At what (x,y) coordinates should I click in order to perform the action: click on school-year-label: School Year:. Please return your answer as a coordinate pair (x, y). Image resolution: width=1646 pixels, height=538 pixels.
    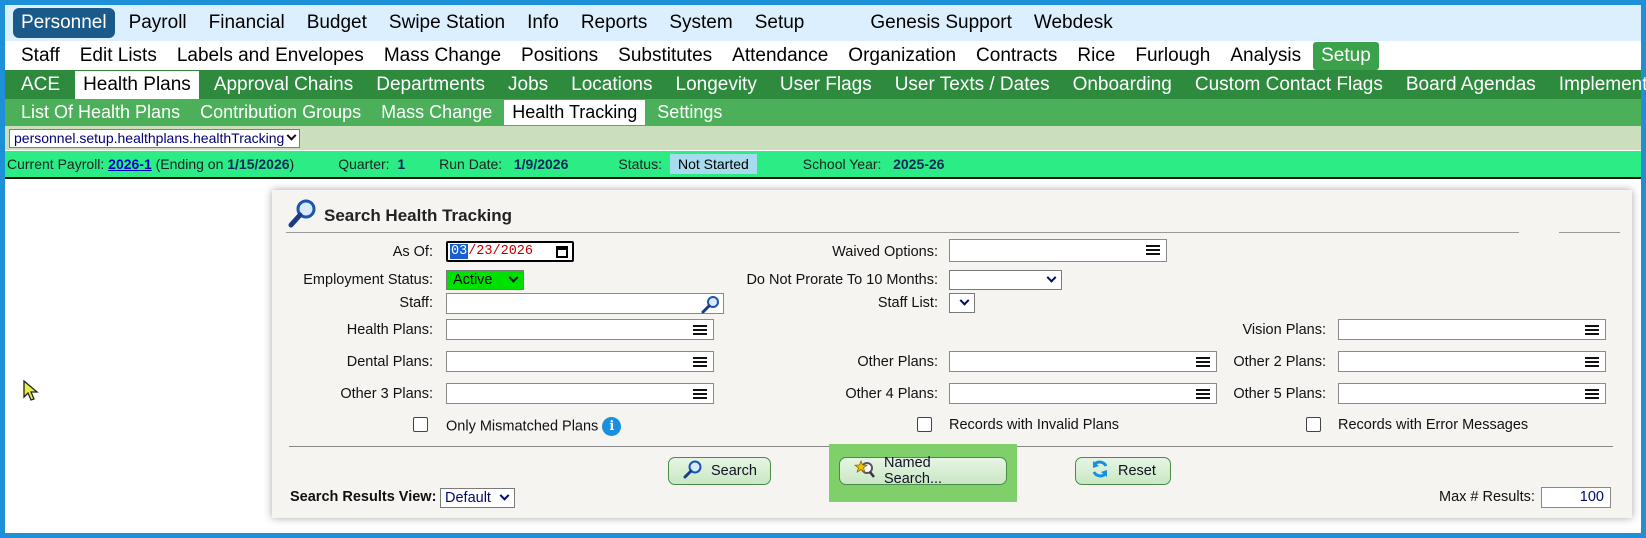
    Looking at the image, I should click on (842, 164).